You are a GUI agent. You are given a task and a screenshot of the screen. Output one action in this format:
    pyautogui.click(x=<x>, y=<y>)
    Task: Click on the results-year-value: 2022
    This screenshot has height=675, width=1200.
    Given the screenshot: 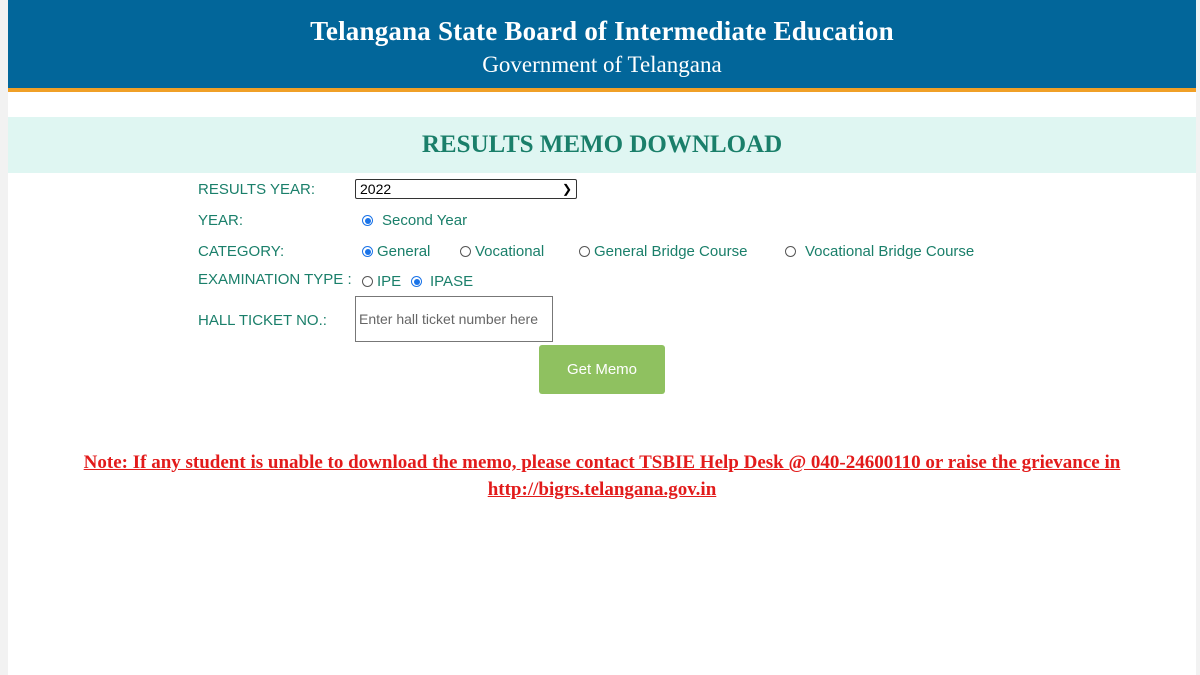 What is the action you would take?
    pyautogui.click(x=376, y=189)
    